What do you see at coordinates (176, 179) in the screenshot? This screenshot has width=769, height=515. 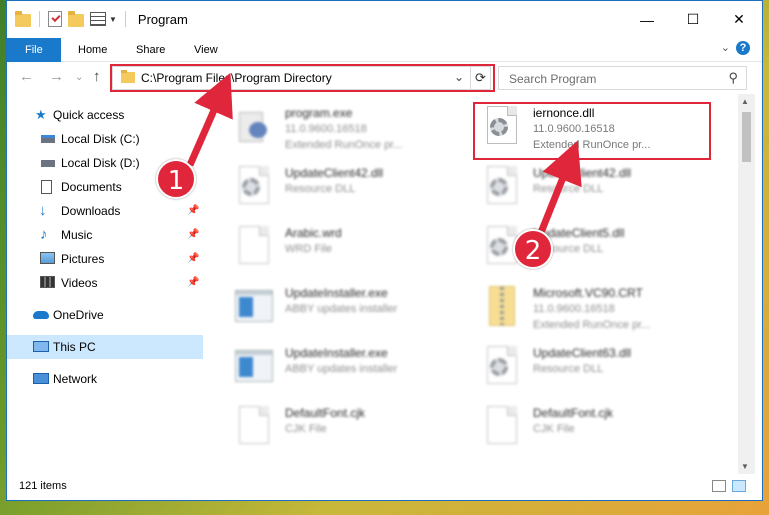 I see `callout-1: 1` at bounding box center [176, 179].